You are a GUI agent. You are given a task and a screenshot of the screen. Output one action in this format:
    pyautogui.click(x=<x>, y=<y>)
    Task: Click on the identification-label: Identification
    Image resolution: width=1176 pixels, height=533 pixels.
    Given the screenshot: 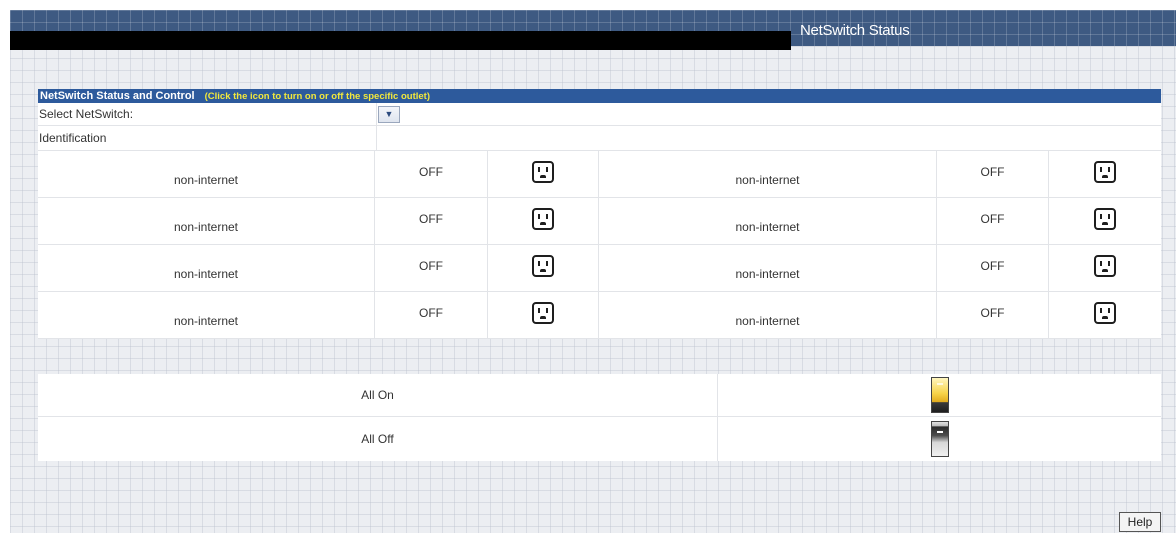 What is the action you would take?
    pyautogui.click(x=207, y=138)
    